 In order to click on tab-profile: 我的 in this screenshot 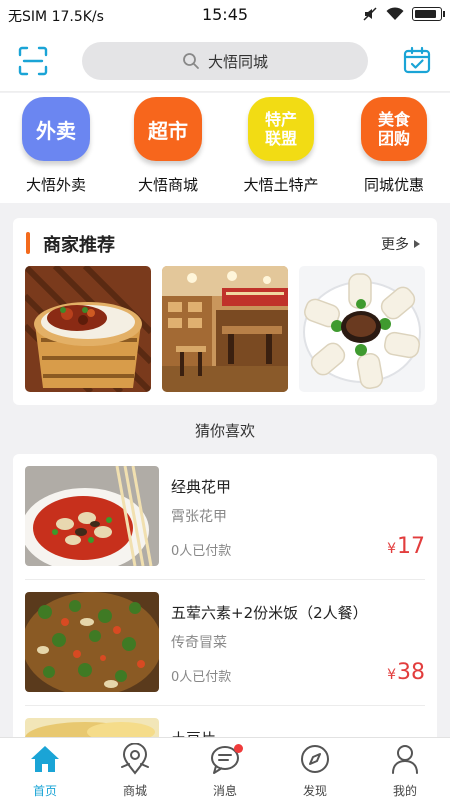, I will do `click(405, 769)`.